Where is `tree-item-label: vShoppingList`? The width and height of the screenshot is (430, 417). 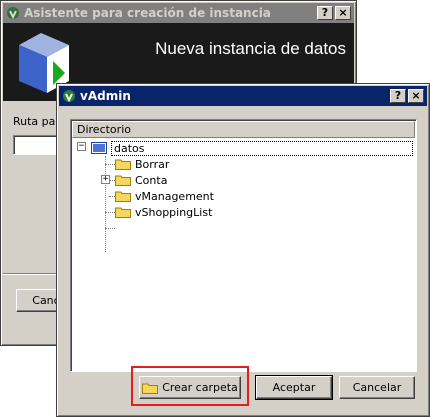 tree-item-label: vShoppingList is located at coordinates (174, 212).